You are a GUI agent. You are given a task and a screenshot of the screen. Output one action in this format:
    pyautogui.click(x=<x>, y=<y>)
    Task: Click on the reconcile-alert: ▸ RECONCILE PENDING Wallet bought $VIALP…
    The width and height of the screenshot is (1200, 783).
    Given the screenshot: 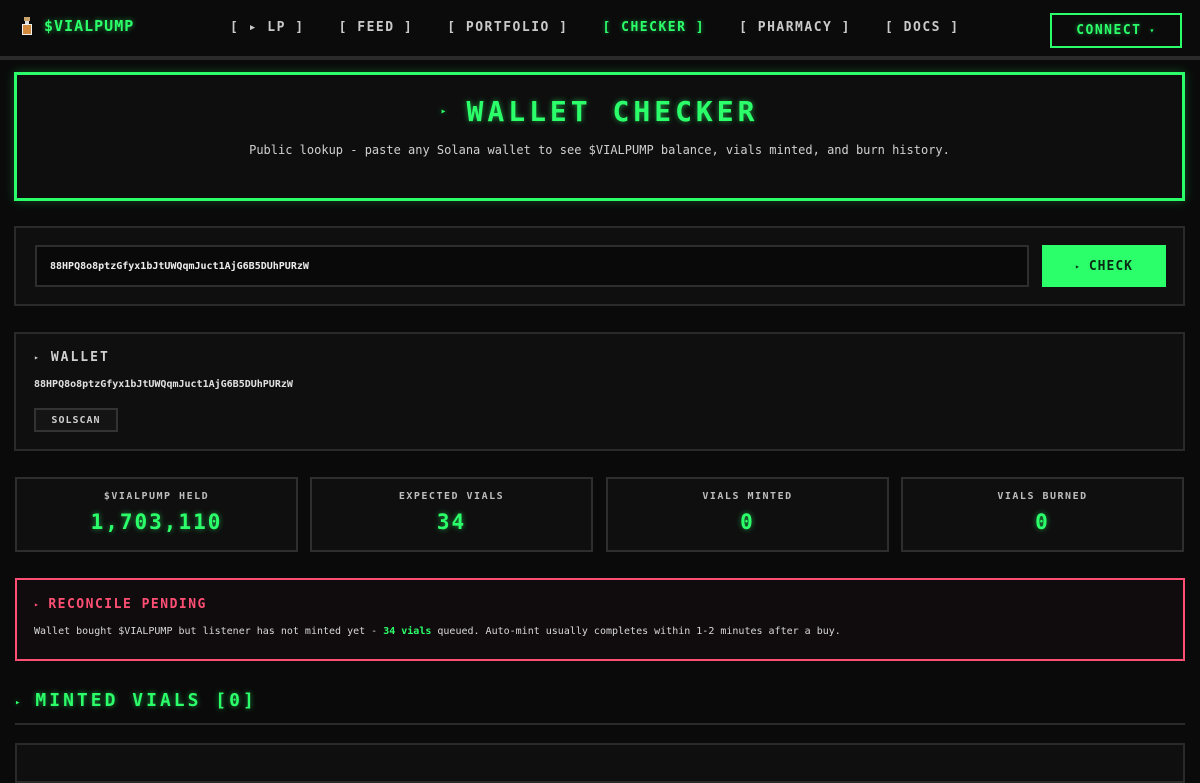 What is the action you would take?
    pyautogui.click(x=600, y=619)
    